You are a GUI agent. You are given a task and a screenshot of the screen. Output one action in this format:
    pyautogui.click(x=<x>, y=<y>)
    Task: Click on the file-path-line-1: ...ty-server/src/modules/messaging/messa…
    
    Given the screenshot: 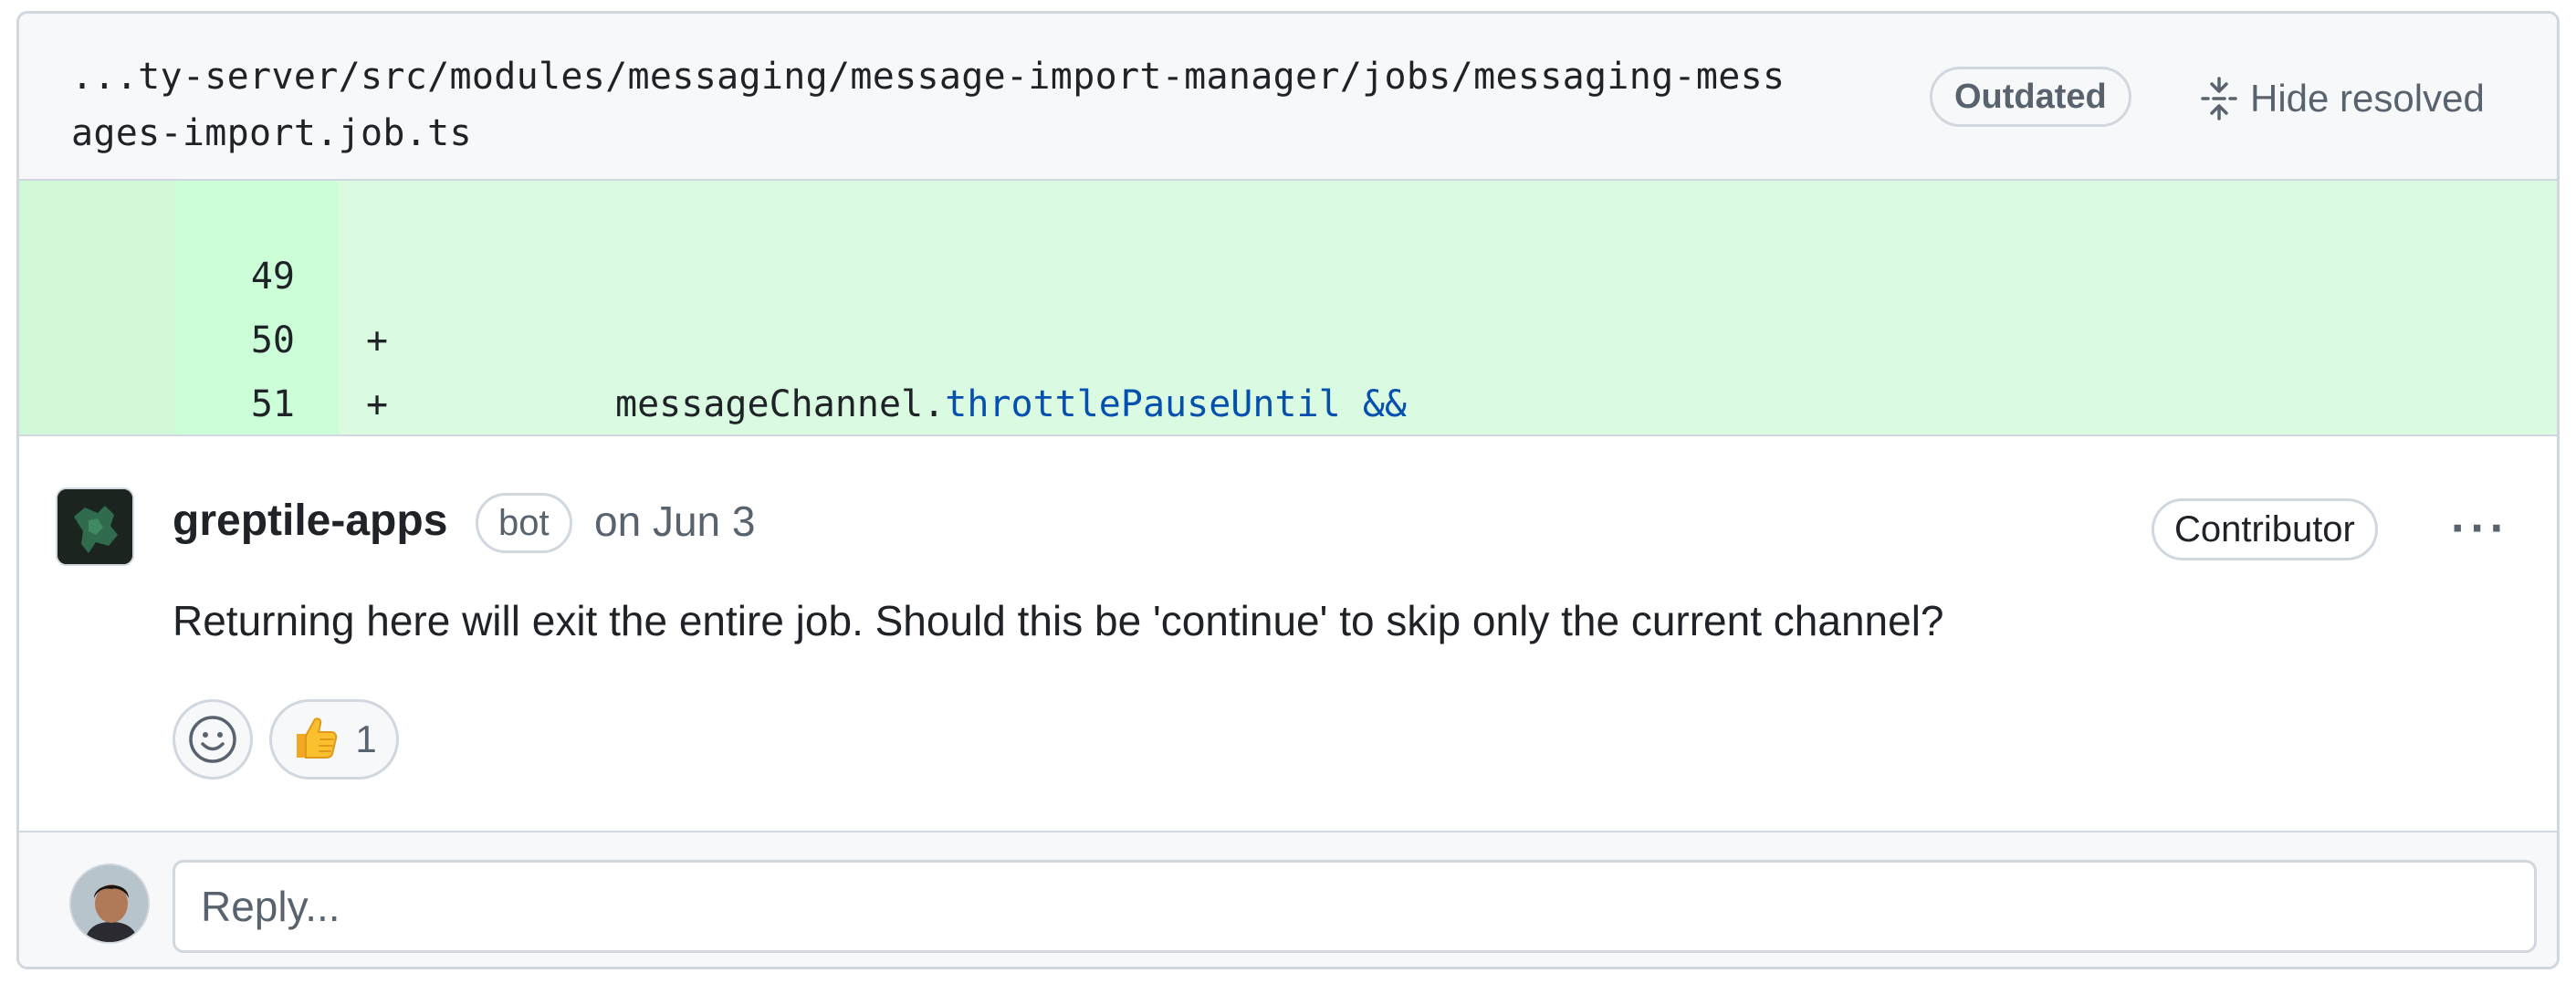 What is the action you would take?
    pyautogui.click(x=928, y=77)
    